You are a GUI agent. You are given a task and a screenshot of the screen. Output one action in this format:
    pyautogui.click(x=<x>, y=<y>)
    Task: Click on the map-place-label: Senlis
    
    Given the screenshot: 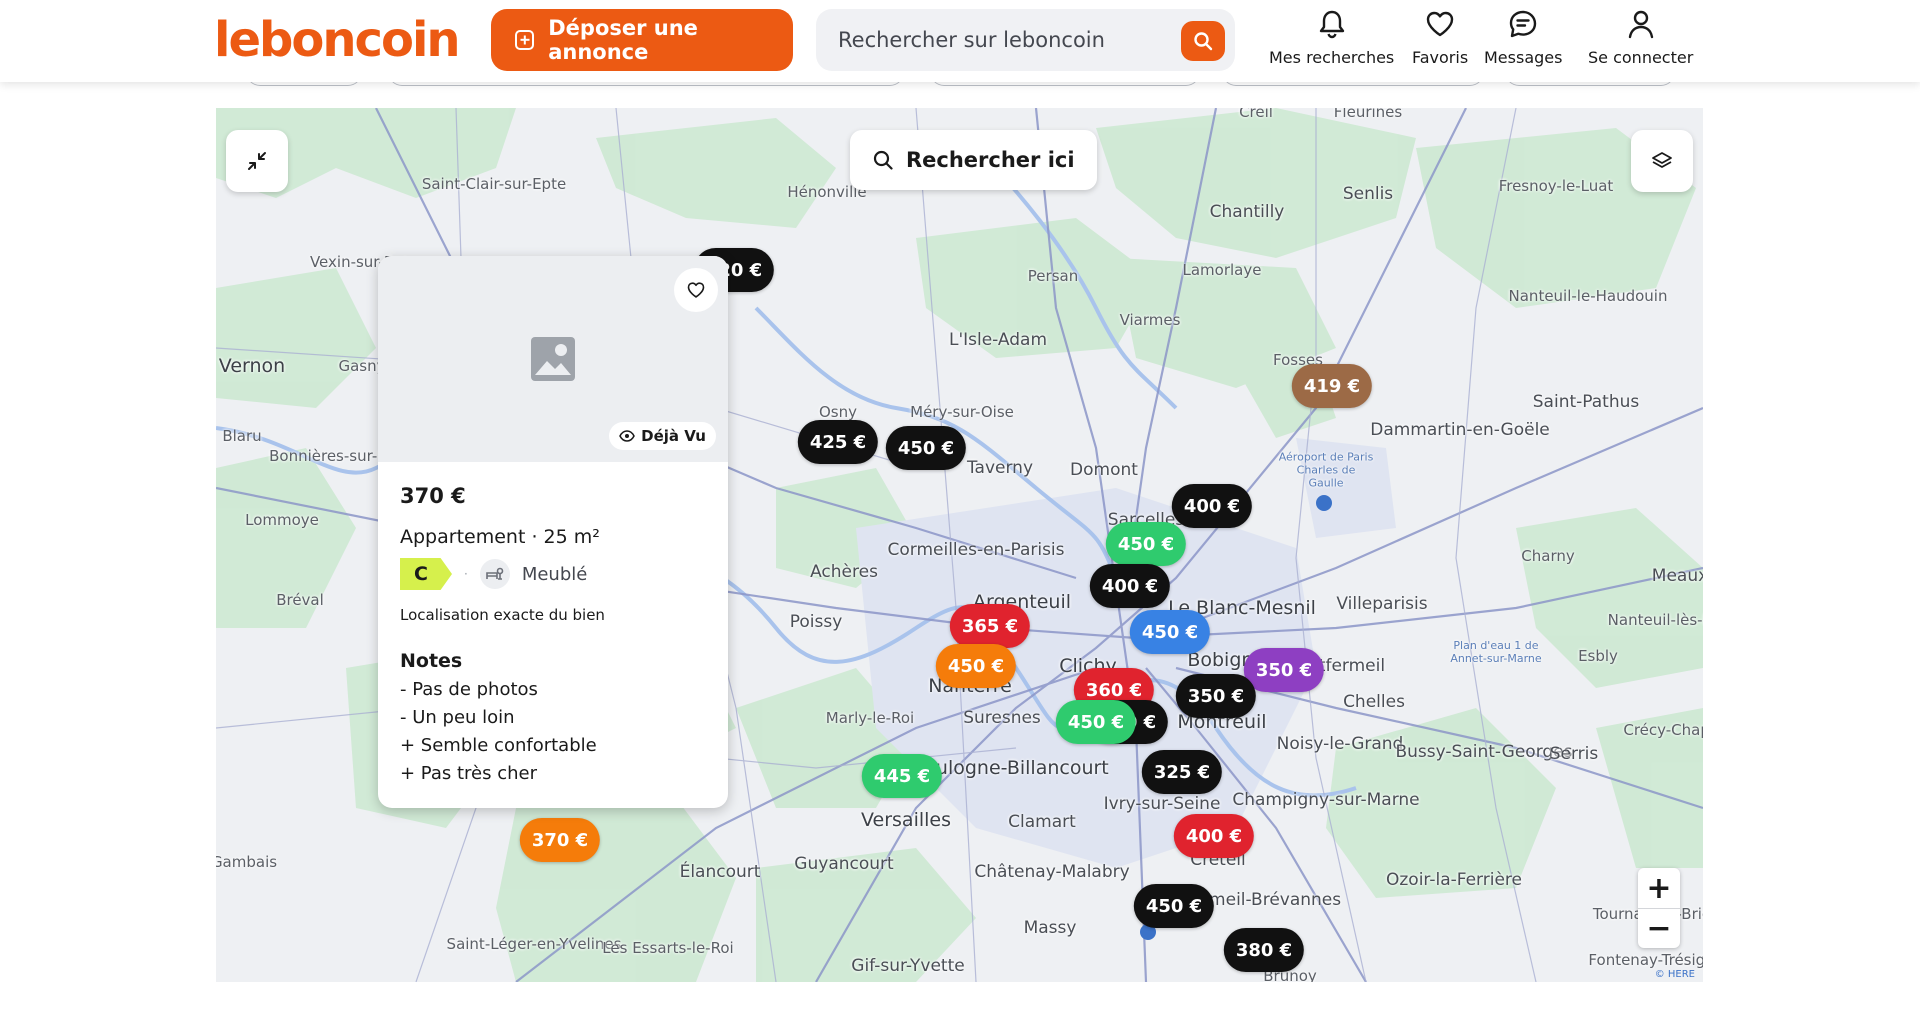 What is the action you would take?
    pyautogui.click(x=1368, y=194)
    